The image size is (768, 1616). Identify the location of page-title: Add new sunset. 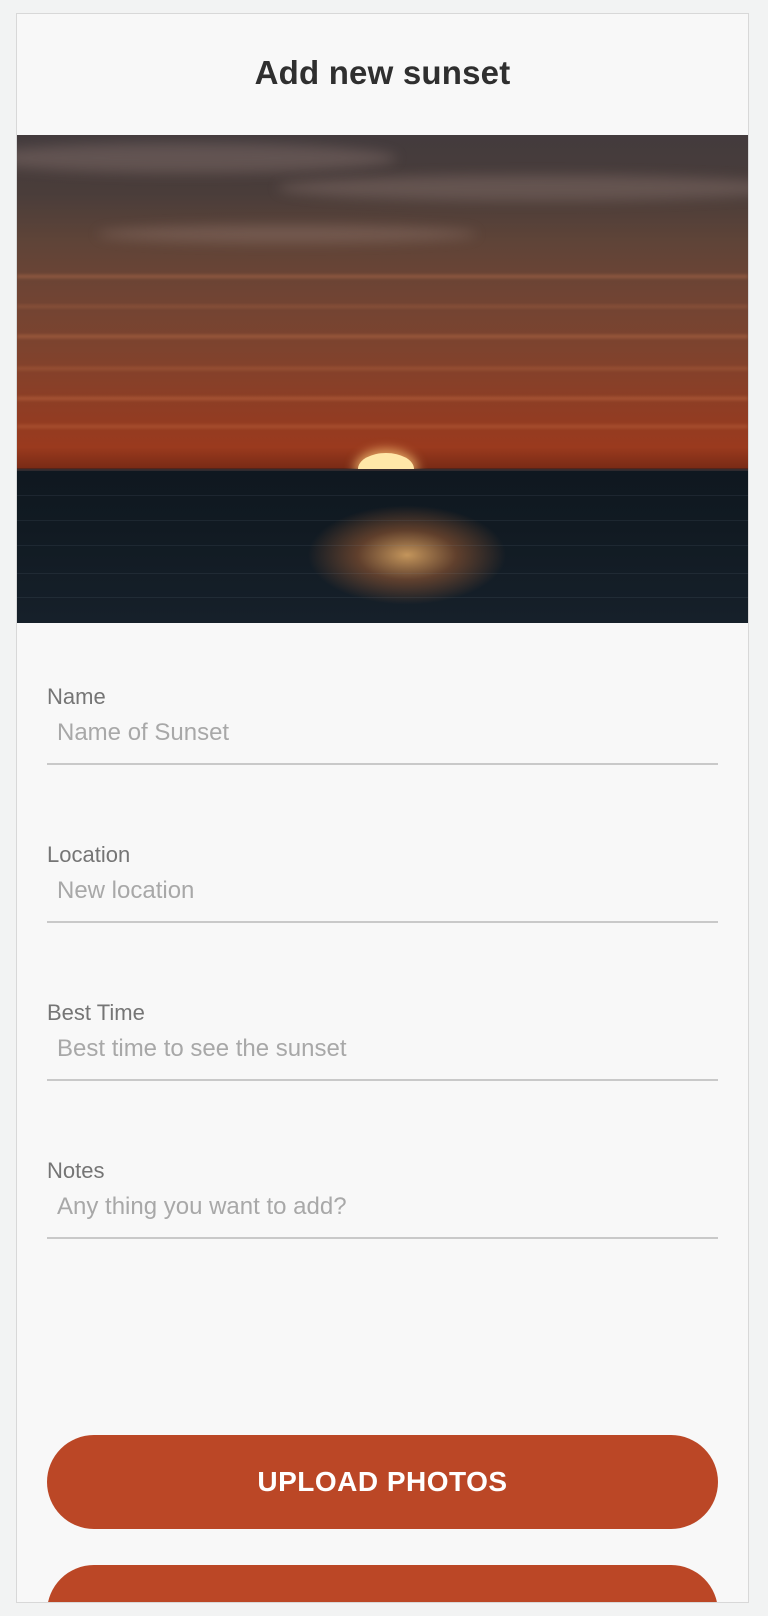
(382, 72).